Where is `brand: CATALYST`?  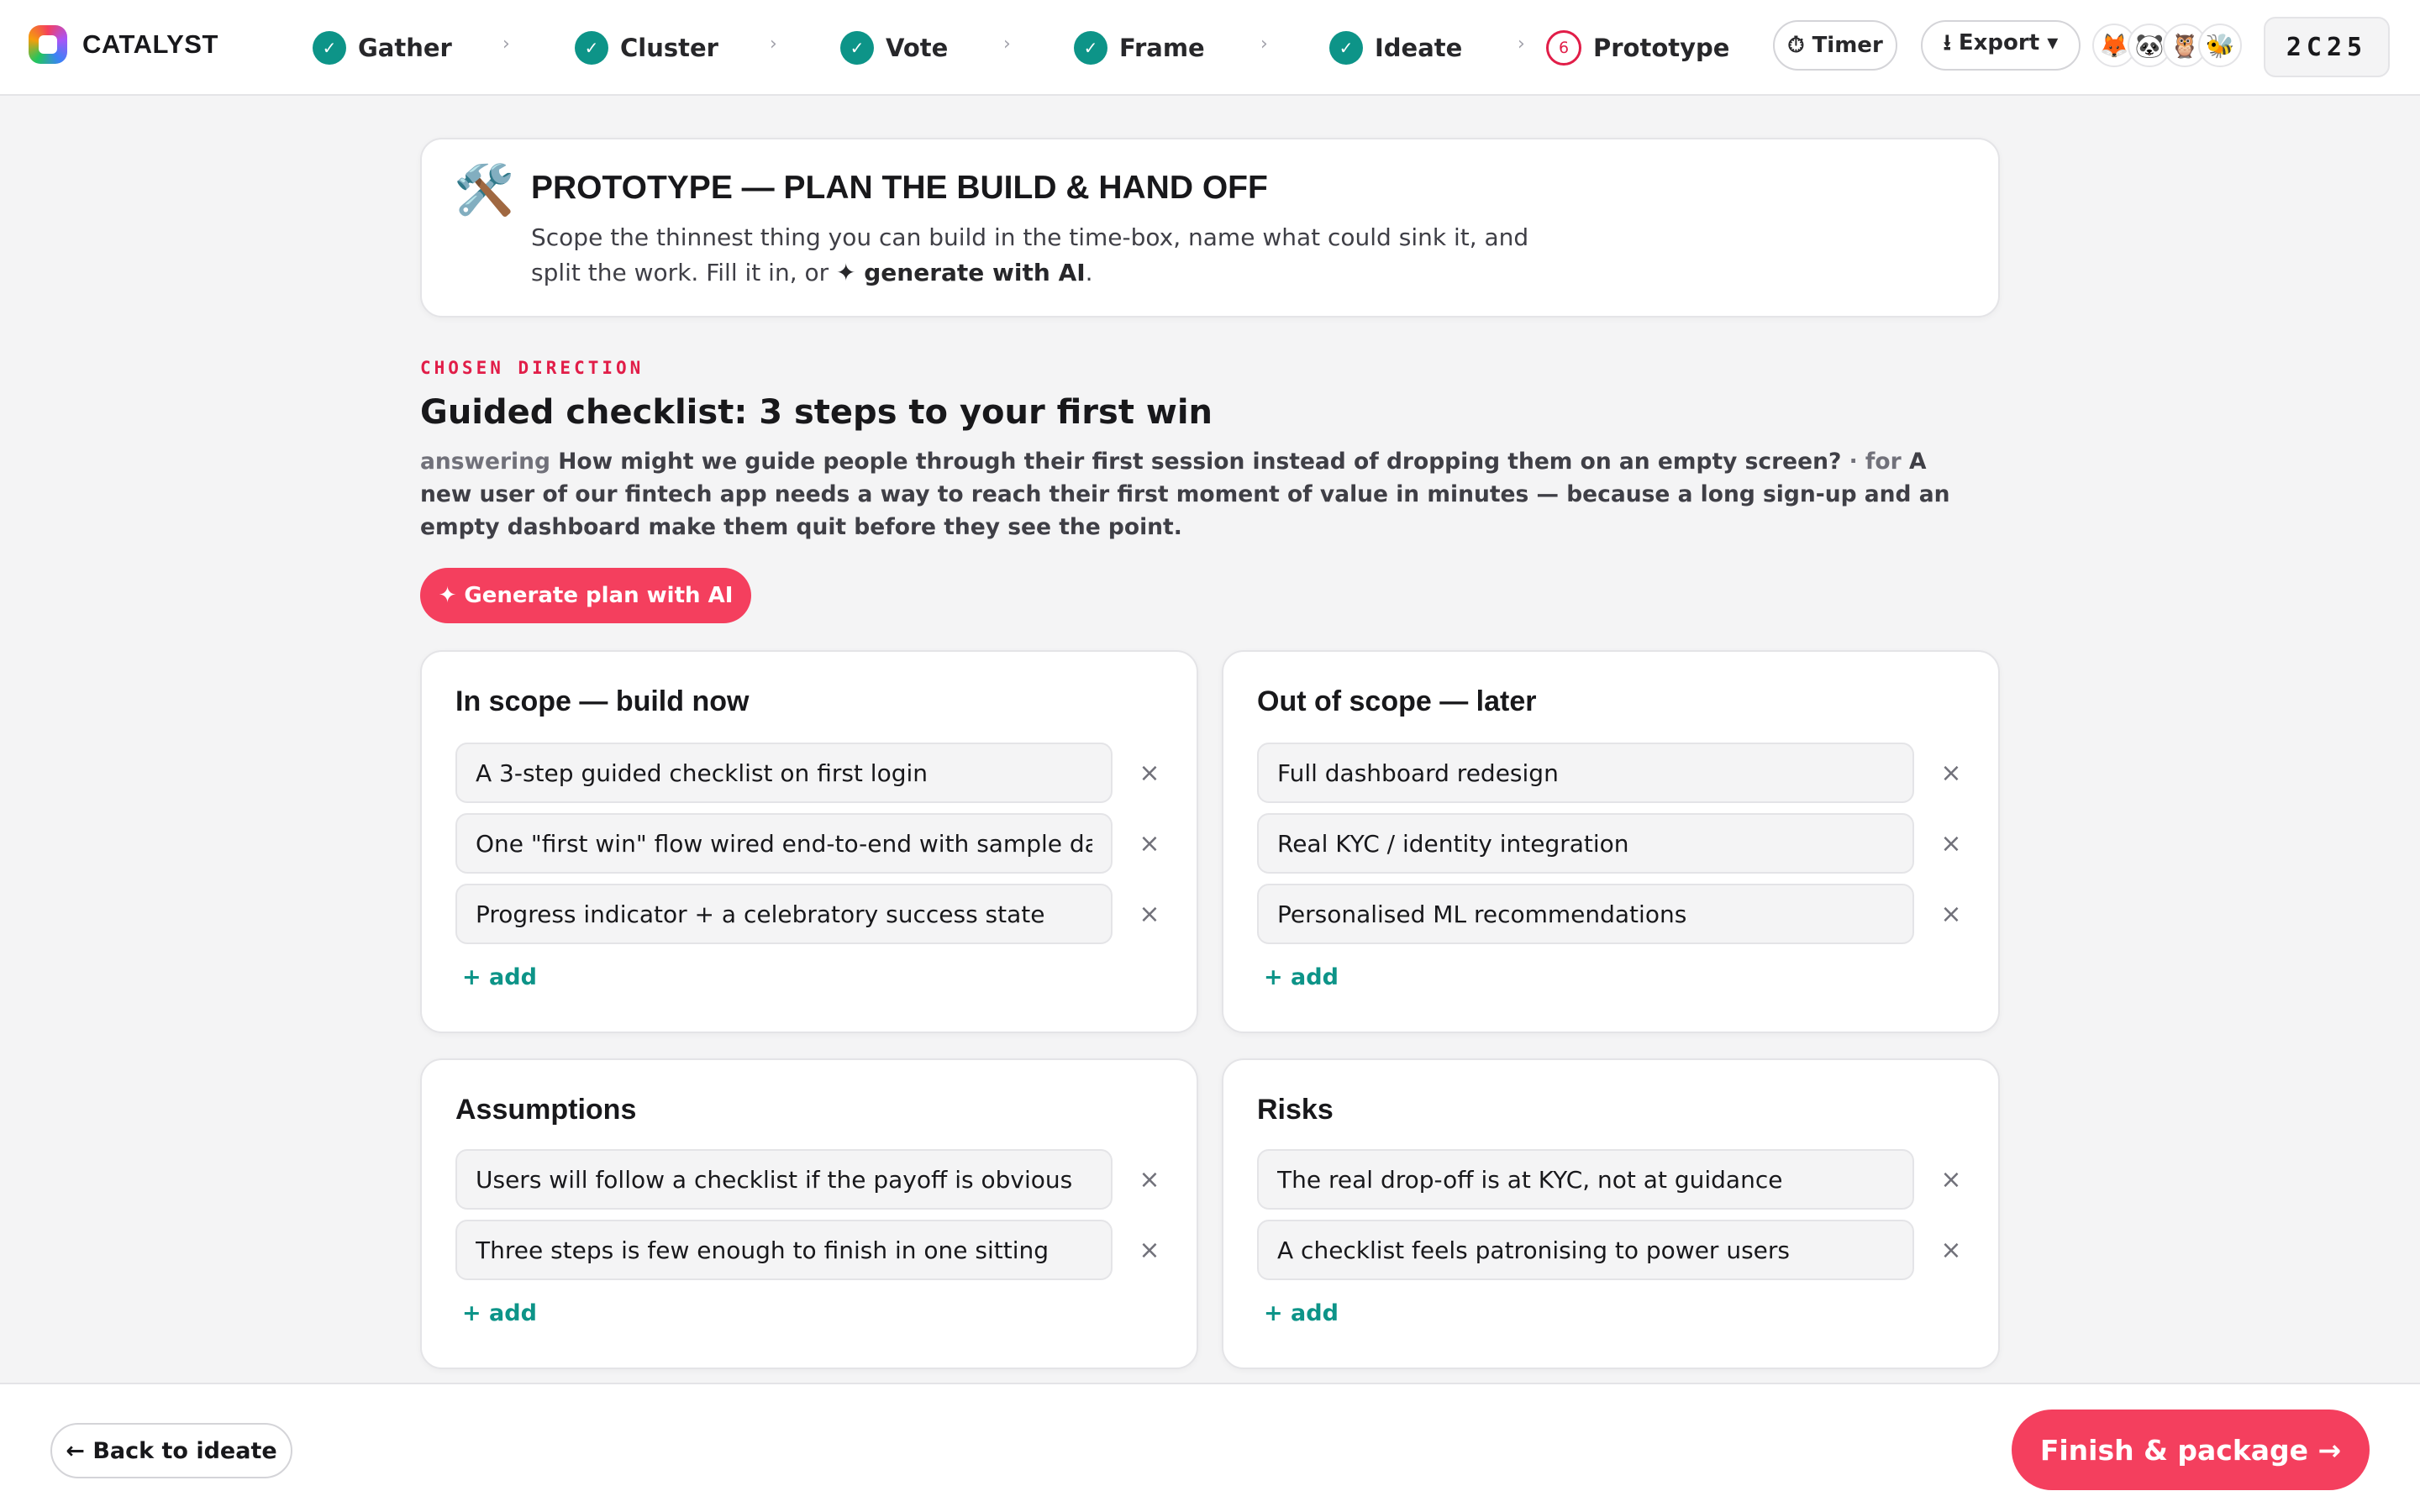 brand: CATALYST is located at coordinates (124, 44).